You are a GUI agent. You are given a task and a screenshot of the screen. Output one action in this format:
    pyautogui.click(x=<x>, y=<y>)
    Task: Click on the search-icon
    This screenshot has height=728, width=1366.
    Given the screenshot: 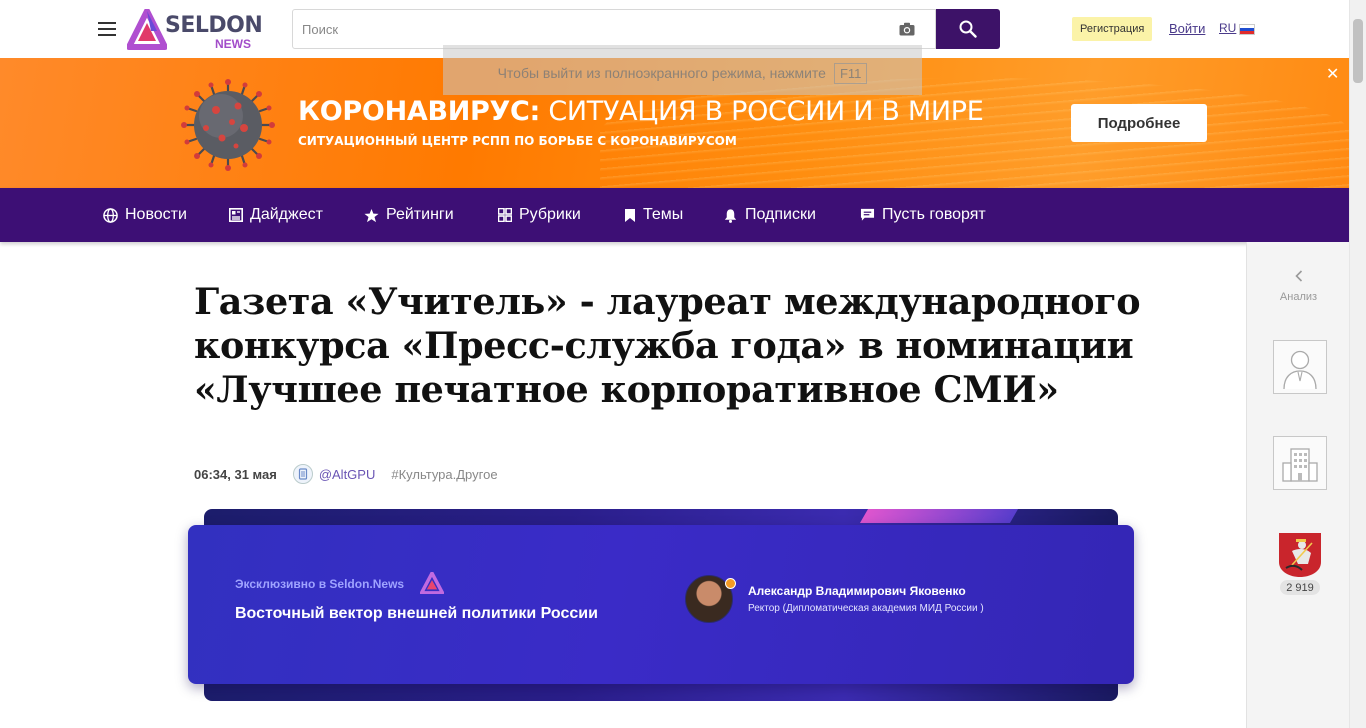 What is the action you would take?
    pyautogui.click(x=968, y=29)
    